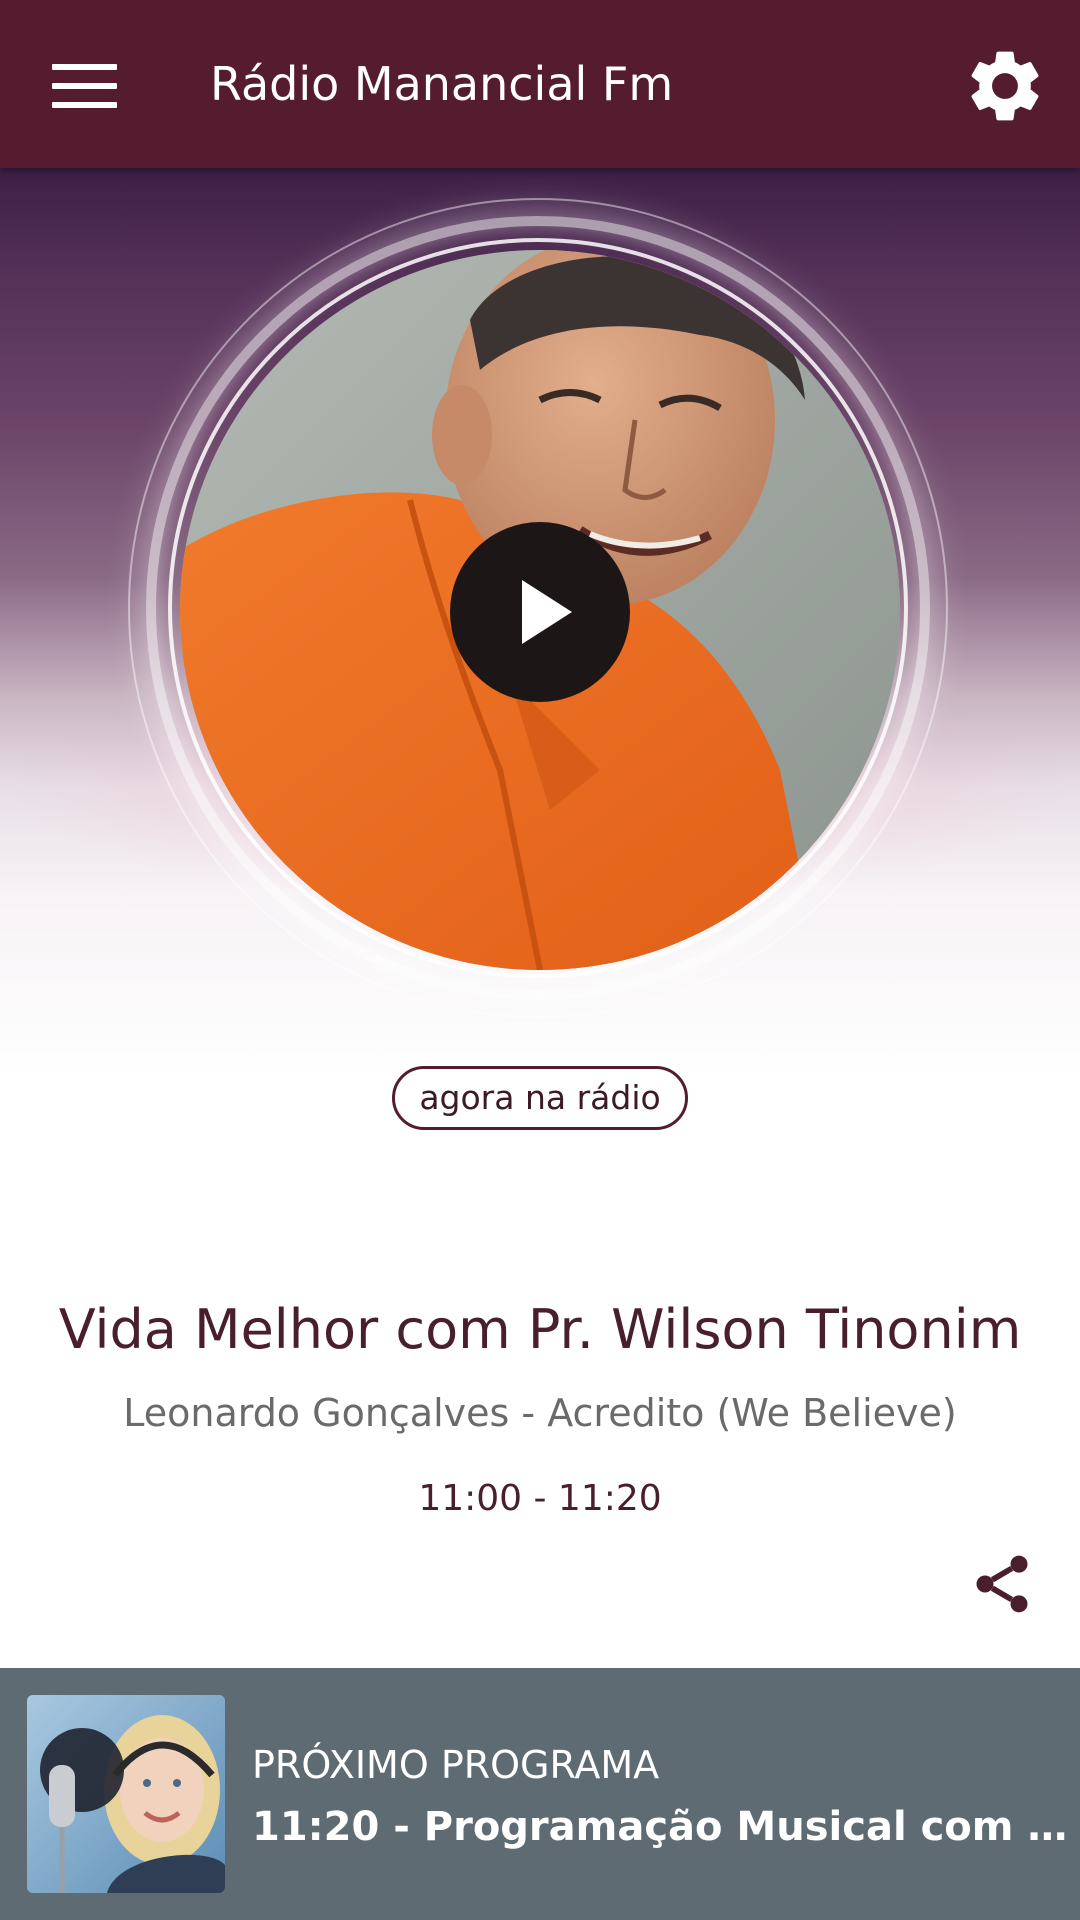  Describe the element at coordinates (540, 1329) in the screenshot. I see `program-title: Vida Melhor com Pr. Wilson Tinonim` at that location.